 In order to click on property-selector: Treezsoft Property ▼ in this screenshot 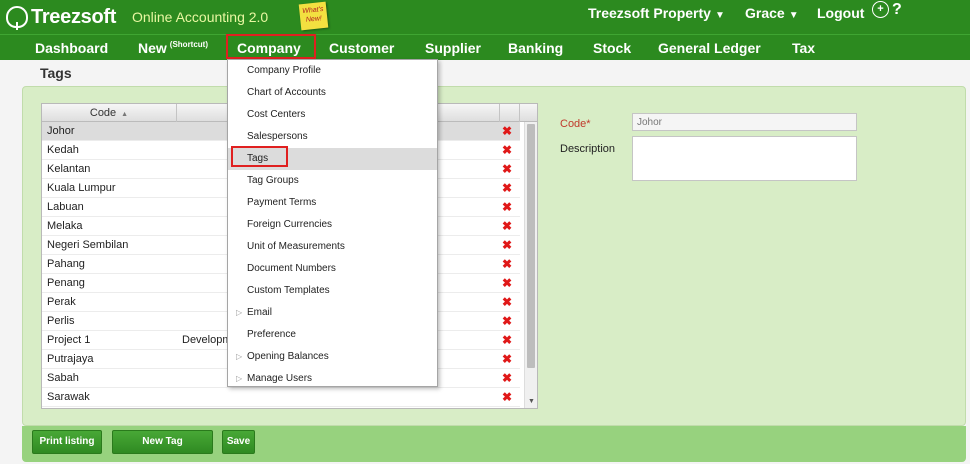, I will do `click(656, 13)`.